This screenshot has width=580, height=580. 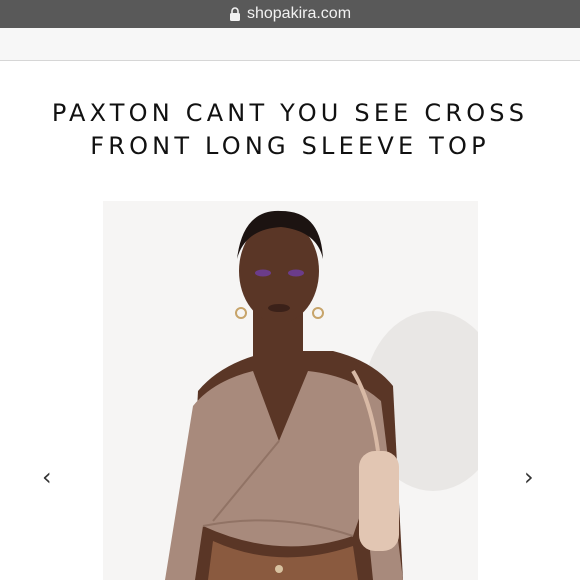 What do you see at coordinates (47, 477) in the screenshot?
I see `prev-image-arrow: ‹` at bounding box center [47, 477].